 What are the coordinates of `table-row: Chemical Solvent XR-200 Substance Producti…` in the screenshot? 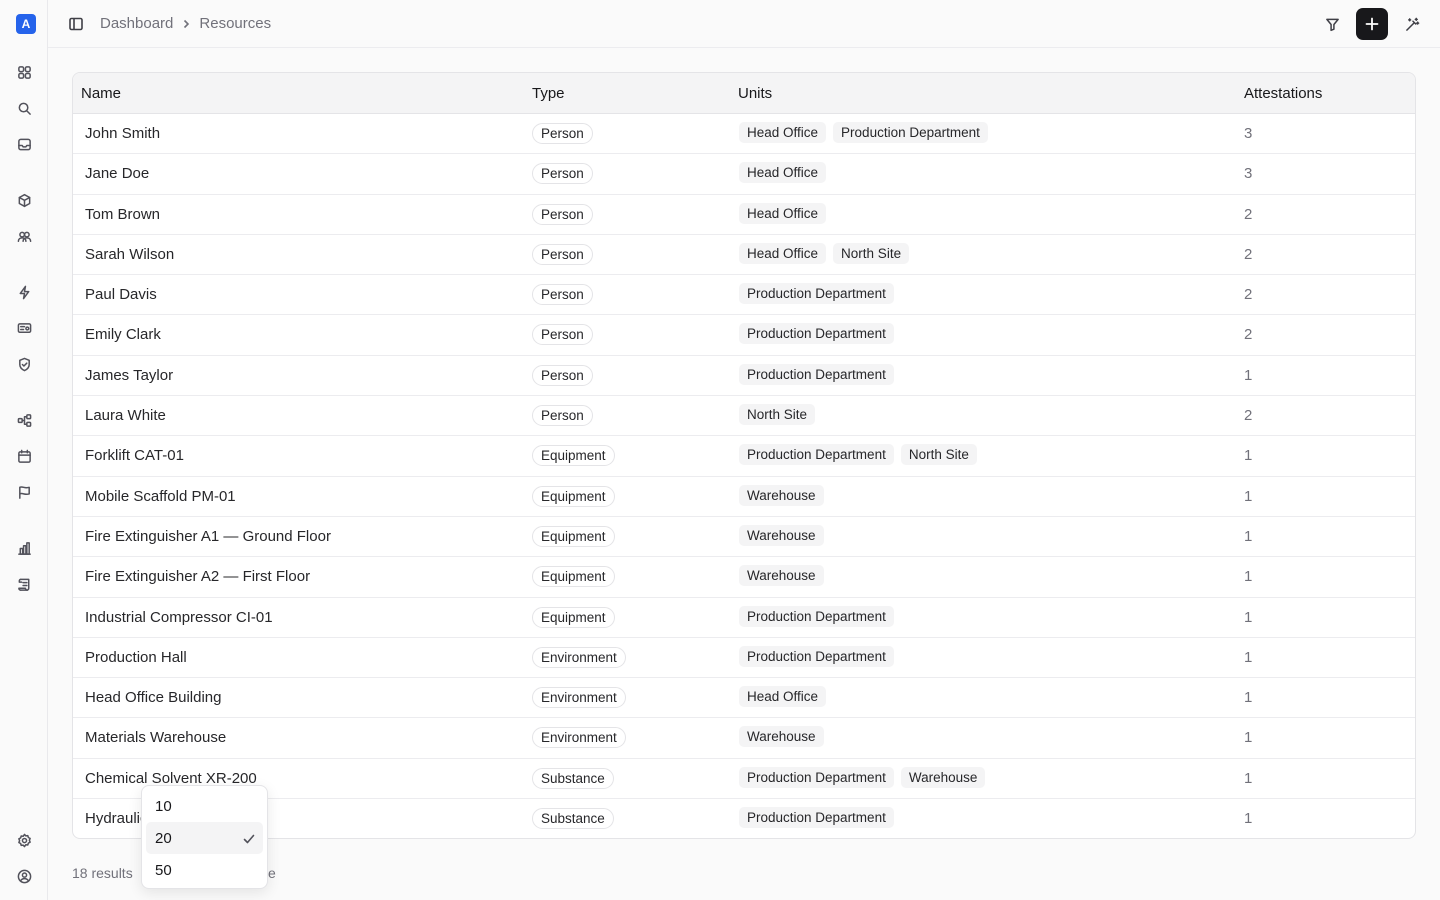 It's located at (744, 779).